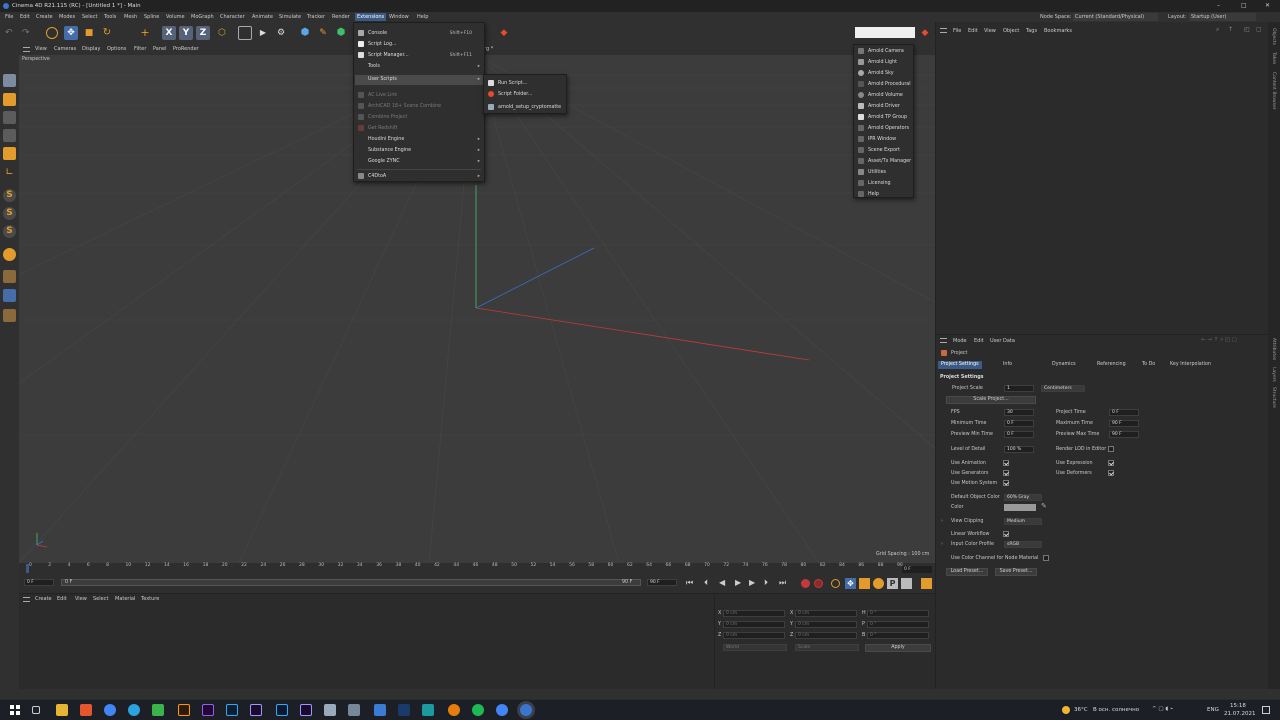 The width and height of the screenshot is (1280, 720). I want to click on menu-animate: Animate, so click(262, 17).